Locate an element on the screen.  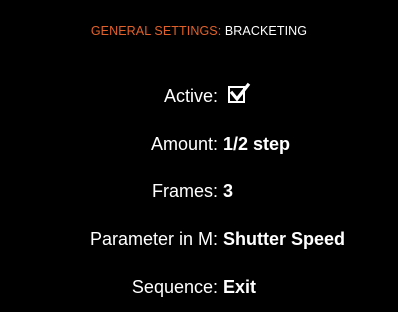
setting-row-amount: Amount: 1/2 step is located at coordinates (199, 144).